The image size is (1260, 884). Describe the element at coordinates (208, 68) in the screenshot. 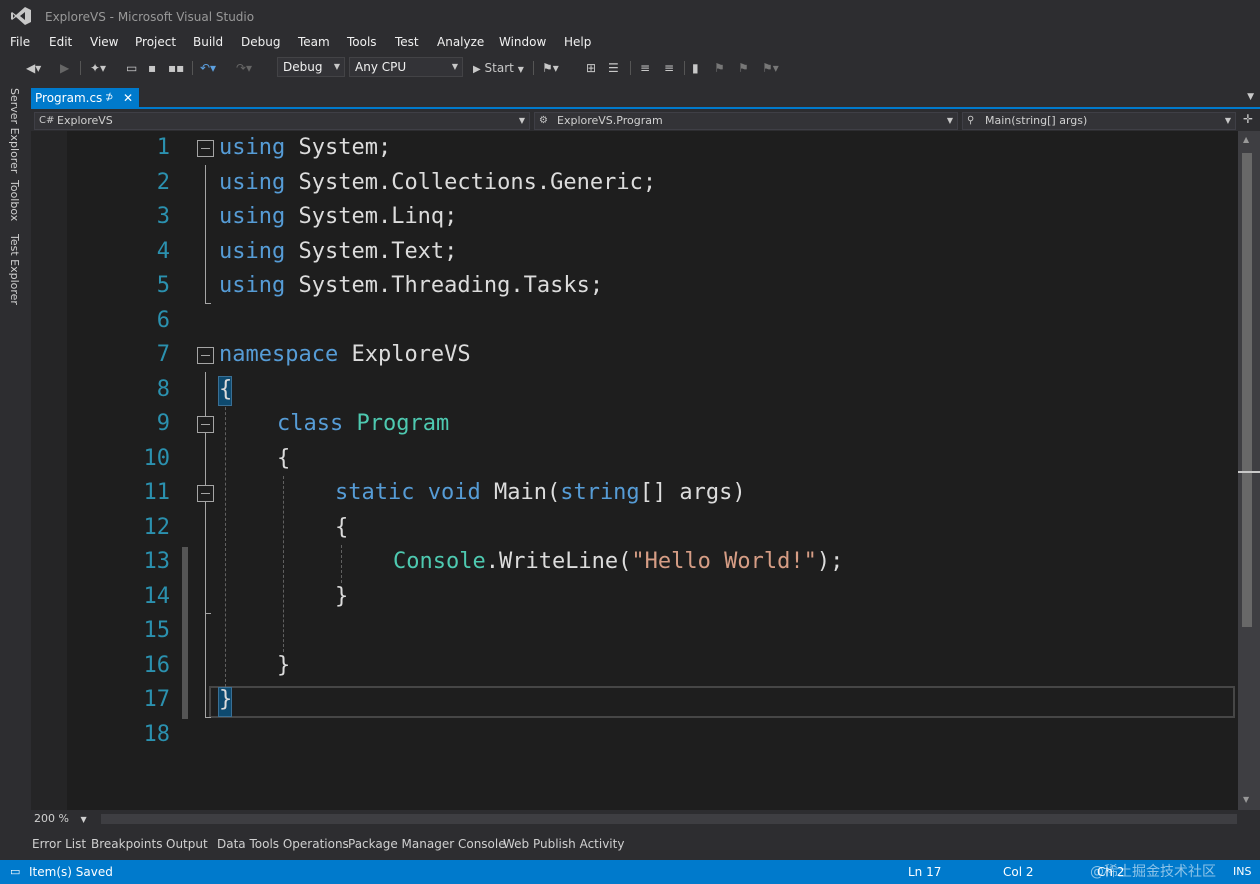

I see `undo-icon: ↶▾` at that location.